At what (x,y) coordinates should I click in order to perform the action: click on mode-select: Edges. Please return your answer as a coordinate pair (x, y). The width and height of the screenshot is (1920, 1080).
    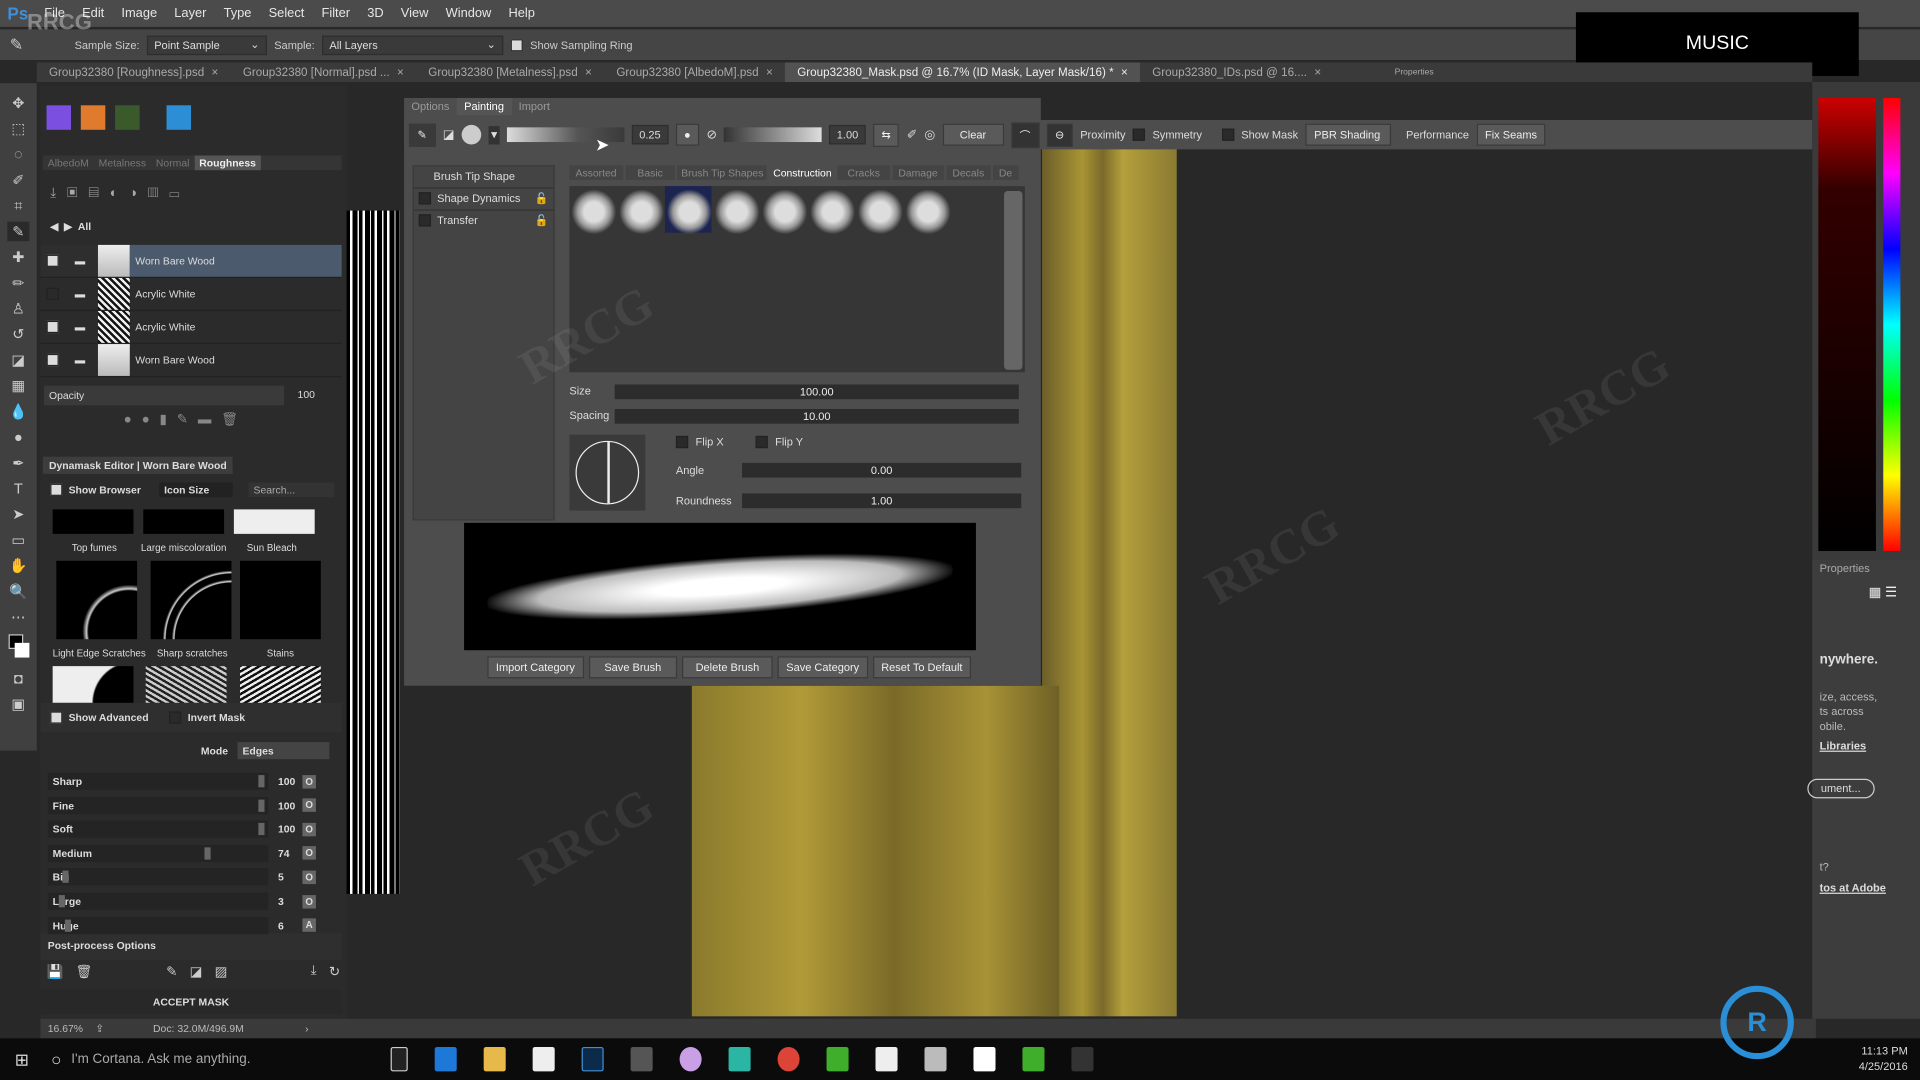
    Looking at the image, I should click on (283, 751).